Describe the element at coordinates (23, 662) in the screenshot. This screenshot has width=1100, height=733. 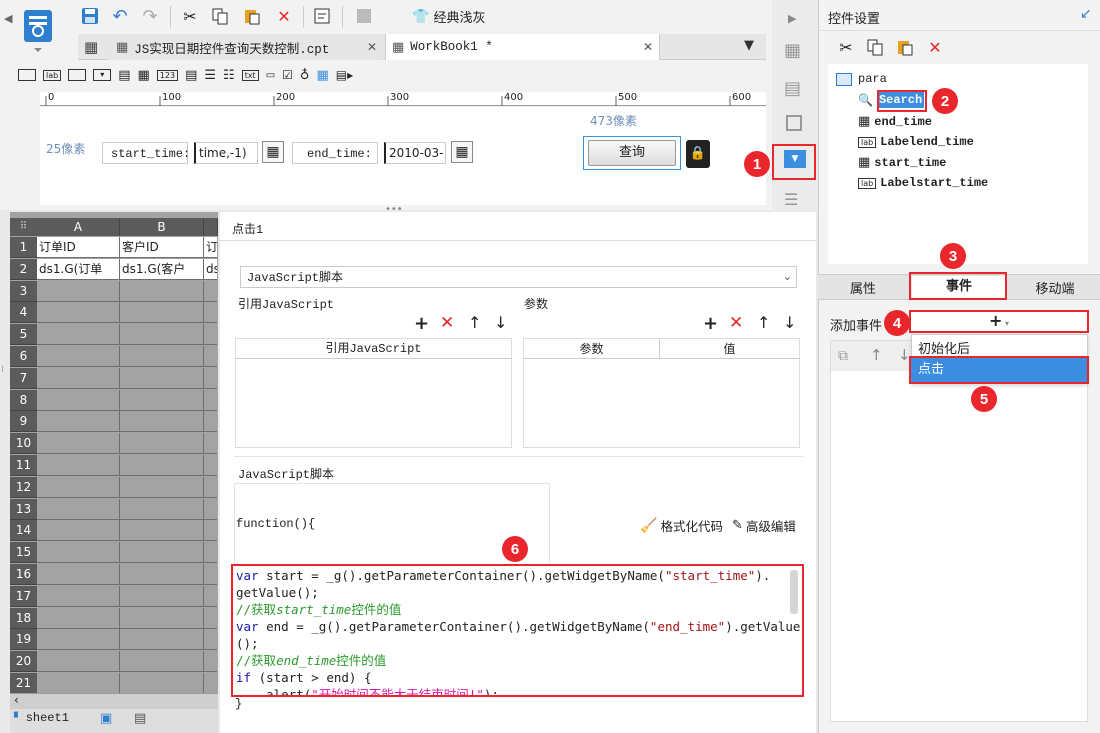
I see `row-number: 20` at that location.